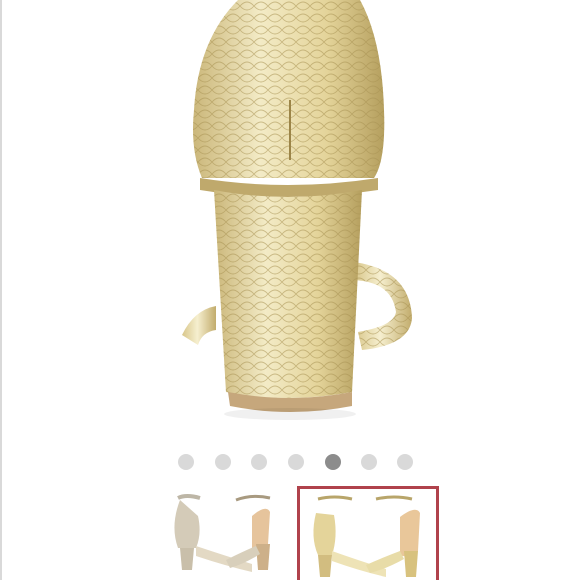 The width and height of the screenshot is (580, 580). I want to click on silver-sandal-pair-icon, so click(222, 533).